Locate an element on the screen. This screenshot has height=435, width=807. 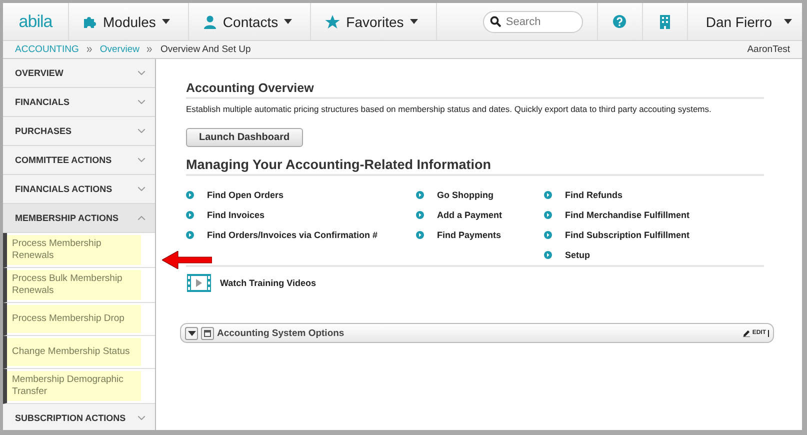
sidebar-section-header: FINANCIALS ACTIONS is located at coordinates (79, 189).